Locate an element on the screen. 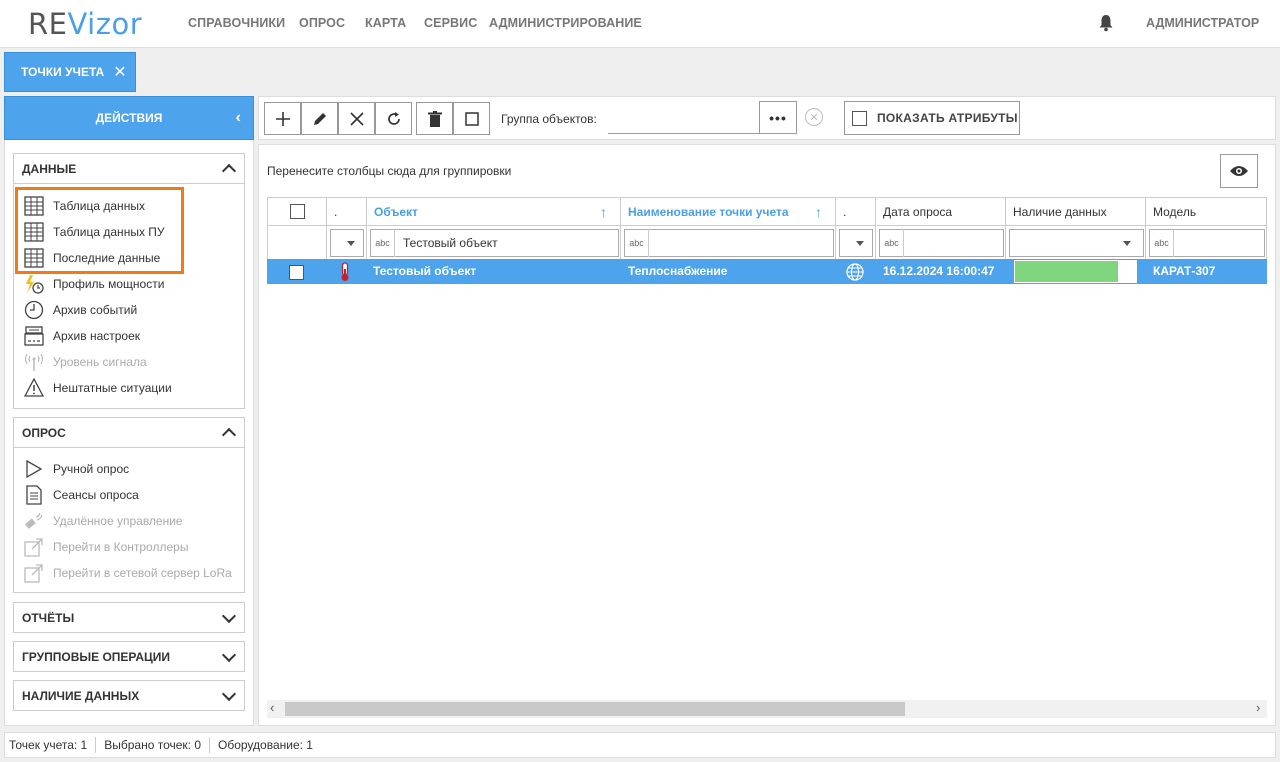  filter-object-input: abc Тестовый объект is located at coordinates (494, 243).